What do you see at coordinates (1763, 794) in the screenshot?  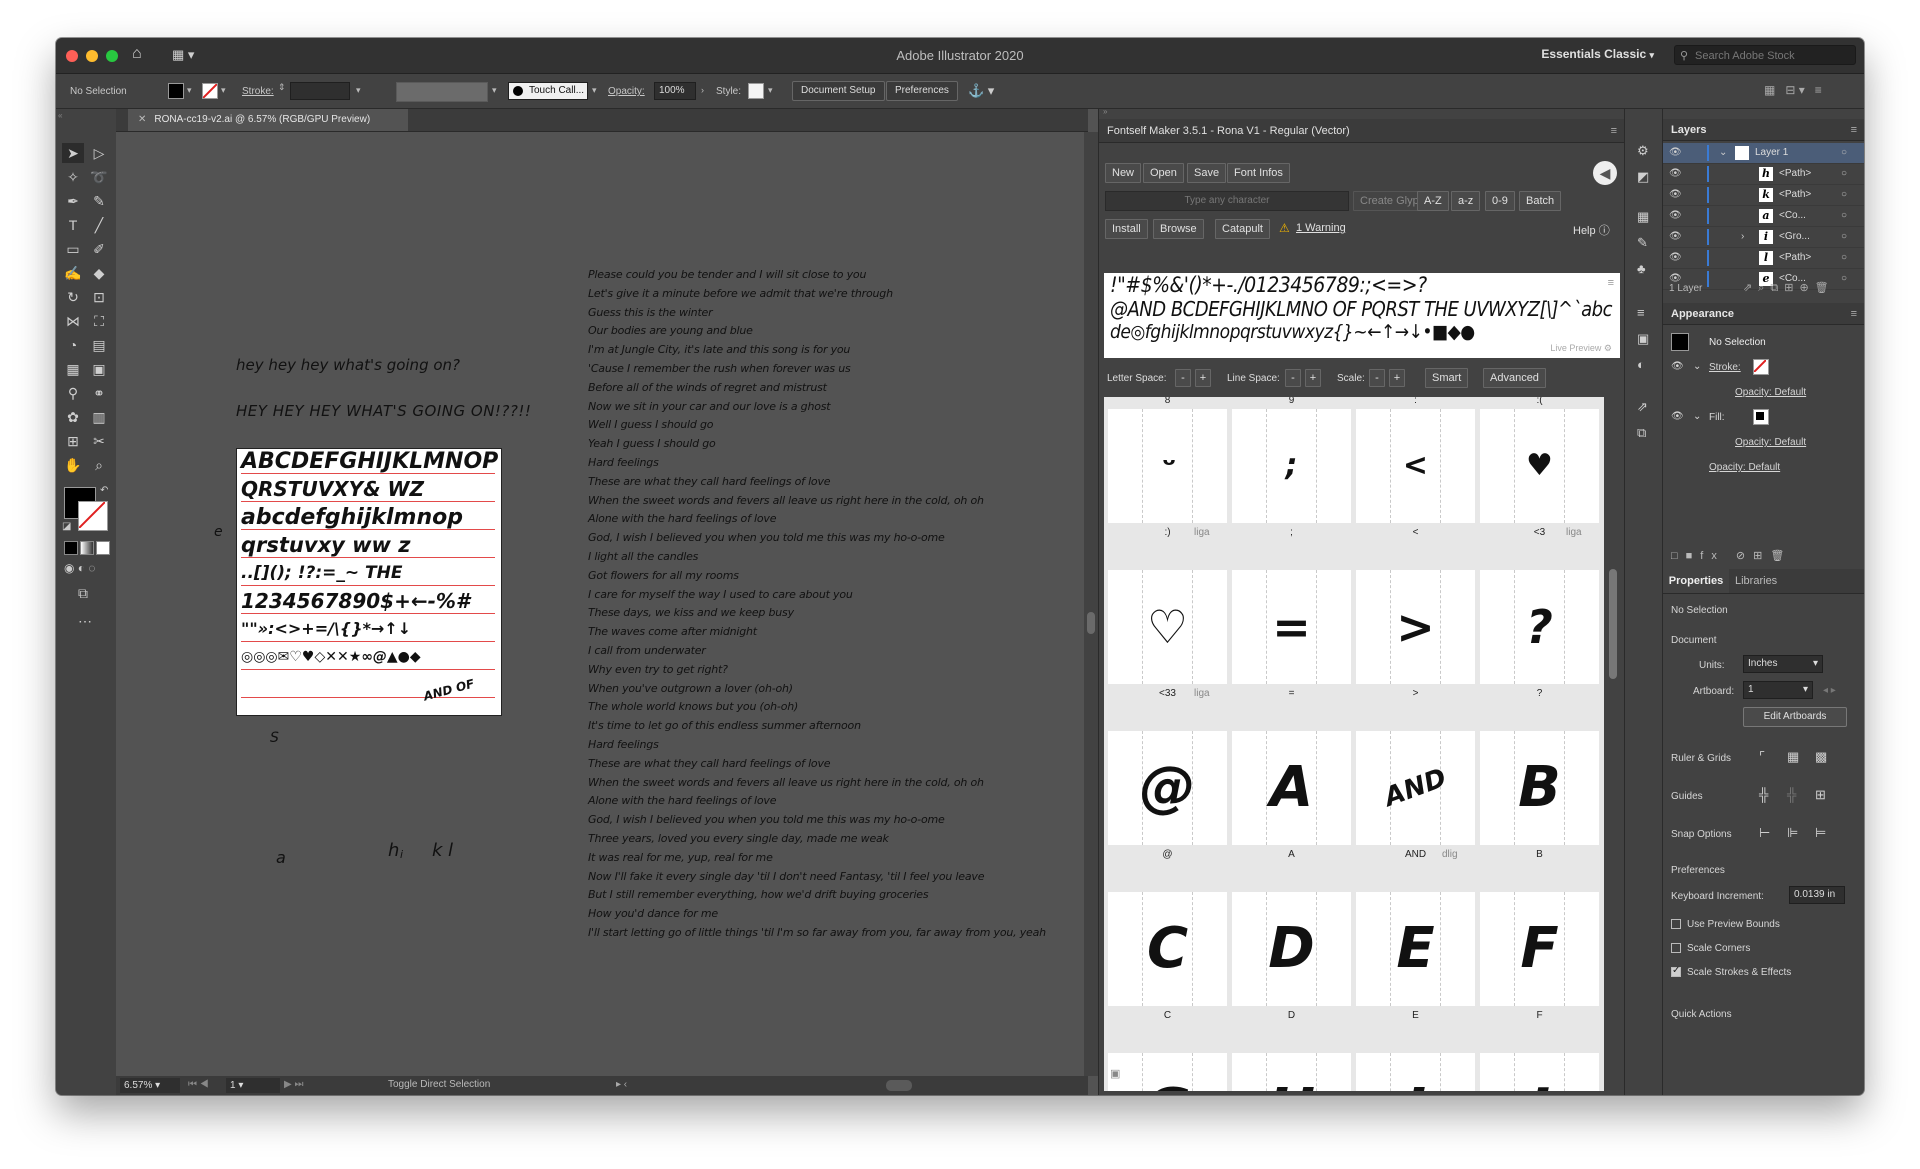 I see `show-guides-icon: ╬` at bounding box center [1763, 794].